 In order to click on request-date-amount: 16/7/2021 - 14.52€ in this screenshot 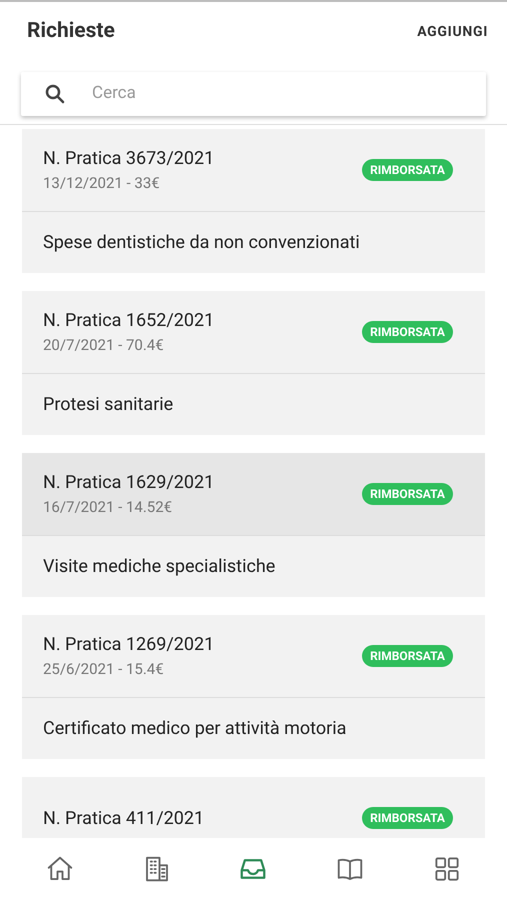, I will do `click(108, 507)`.